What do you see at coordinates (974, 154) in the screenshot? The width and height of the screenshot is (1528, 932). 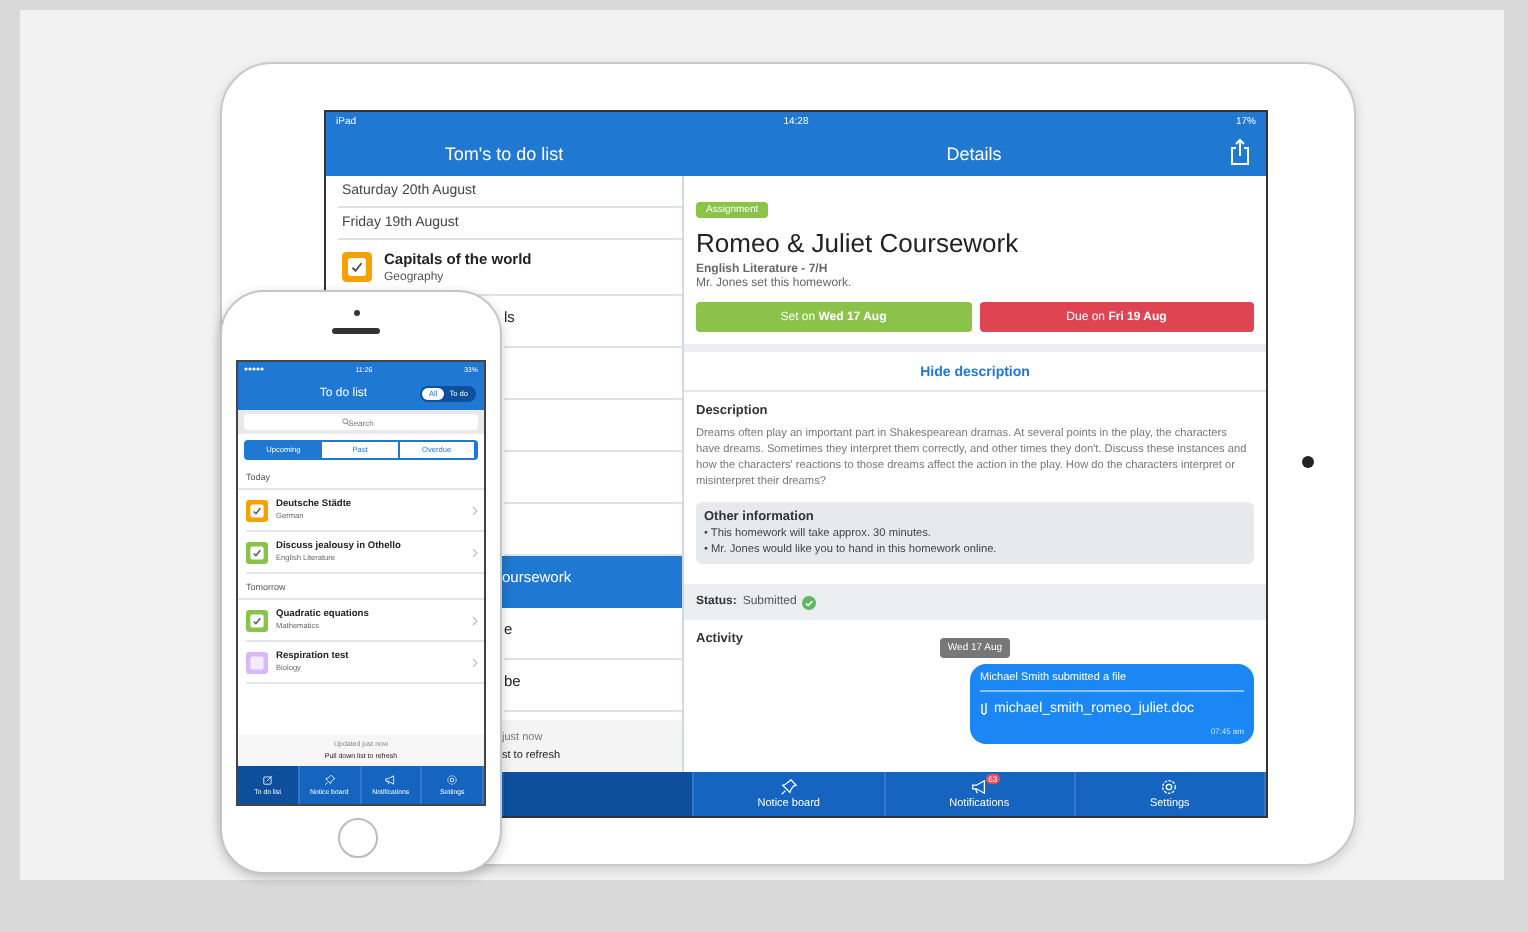 I see `details-title: Details` at bounding box center [974, 154].